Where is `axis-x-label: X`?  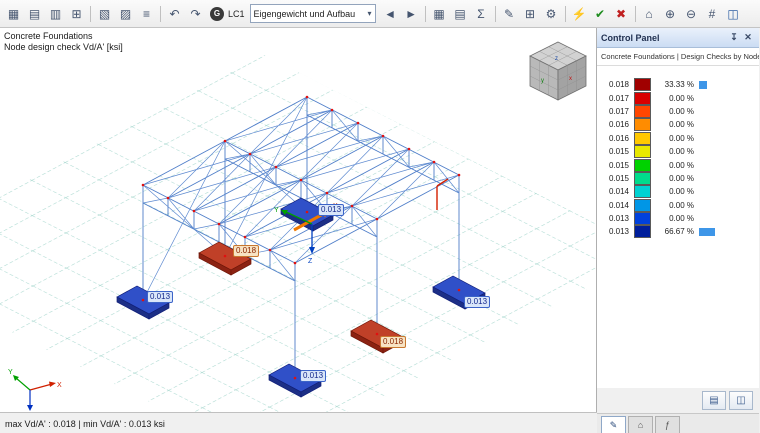
axis-x-label: X is located at coordinates (59, 385).